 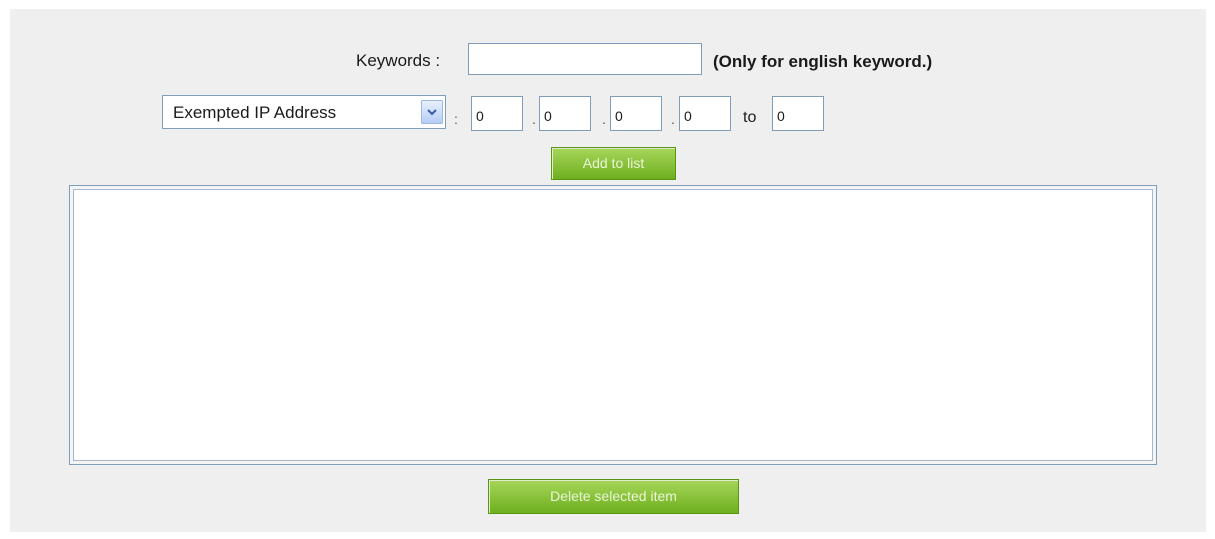 What do you see at coordinates (823, 61) in the screenshot?
I see `keywords-note: (Only for english keyword.)` at bounding box center [823, 61].